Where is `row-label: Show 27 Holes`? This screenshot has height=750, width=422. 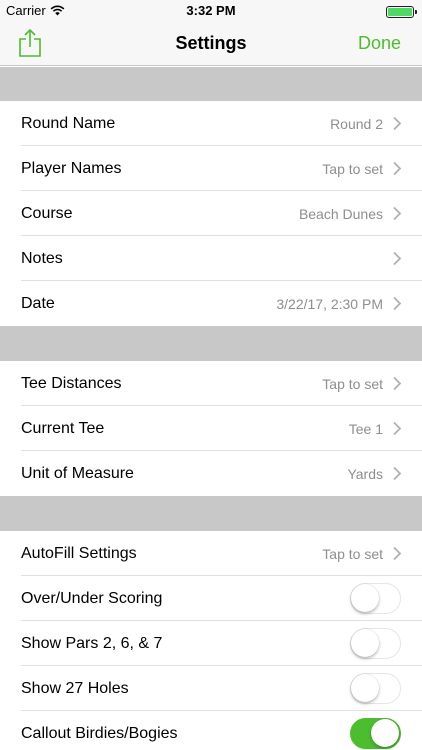 row-label: Show 27 Holes is located at coordinates (75, 688).